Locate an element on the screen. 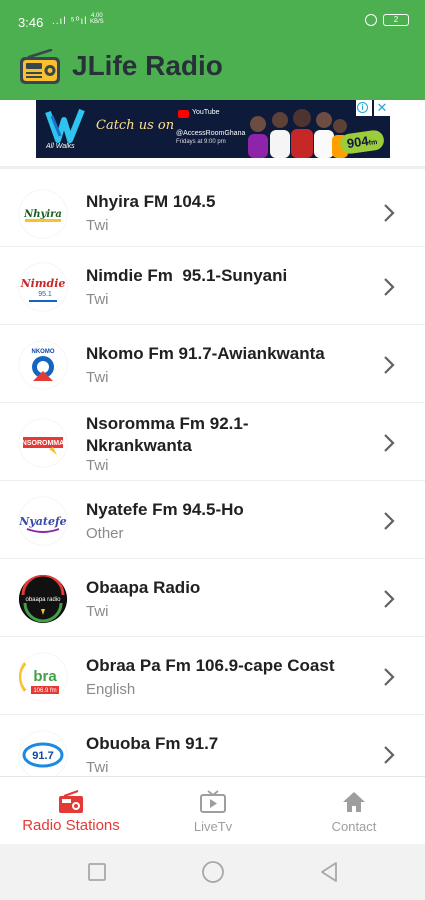 Image resolution: width=425 pixels, height=900 pixels. network-speed-unit: KB/S is located at coordinates (97, 22).